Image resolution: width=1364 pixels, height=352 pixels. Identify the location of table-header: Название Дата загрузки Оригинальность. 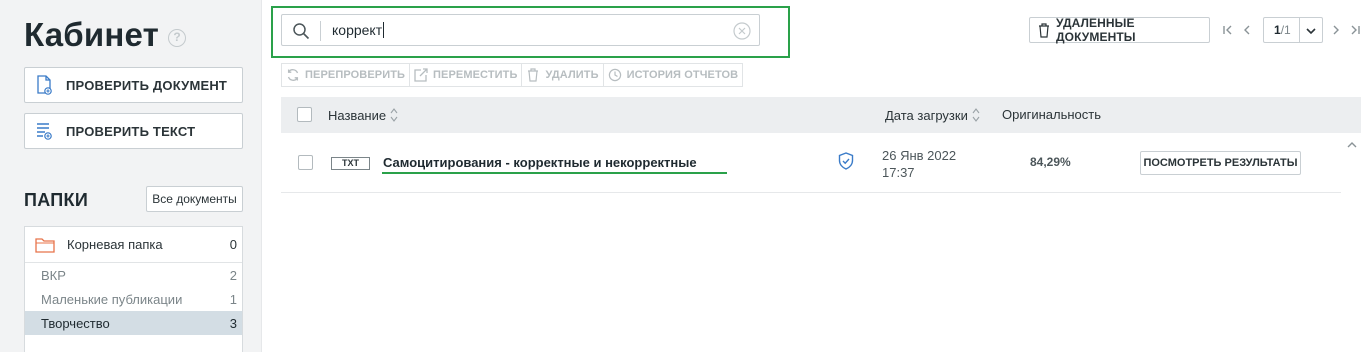
(821, 115).